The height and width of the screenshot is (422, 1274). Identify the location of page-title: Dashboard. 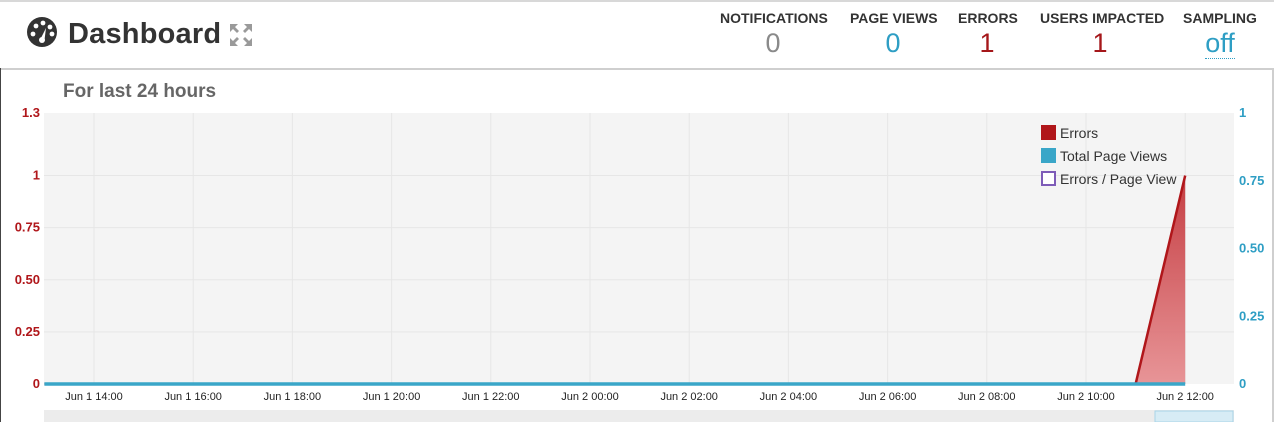
(145, 34).